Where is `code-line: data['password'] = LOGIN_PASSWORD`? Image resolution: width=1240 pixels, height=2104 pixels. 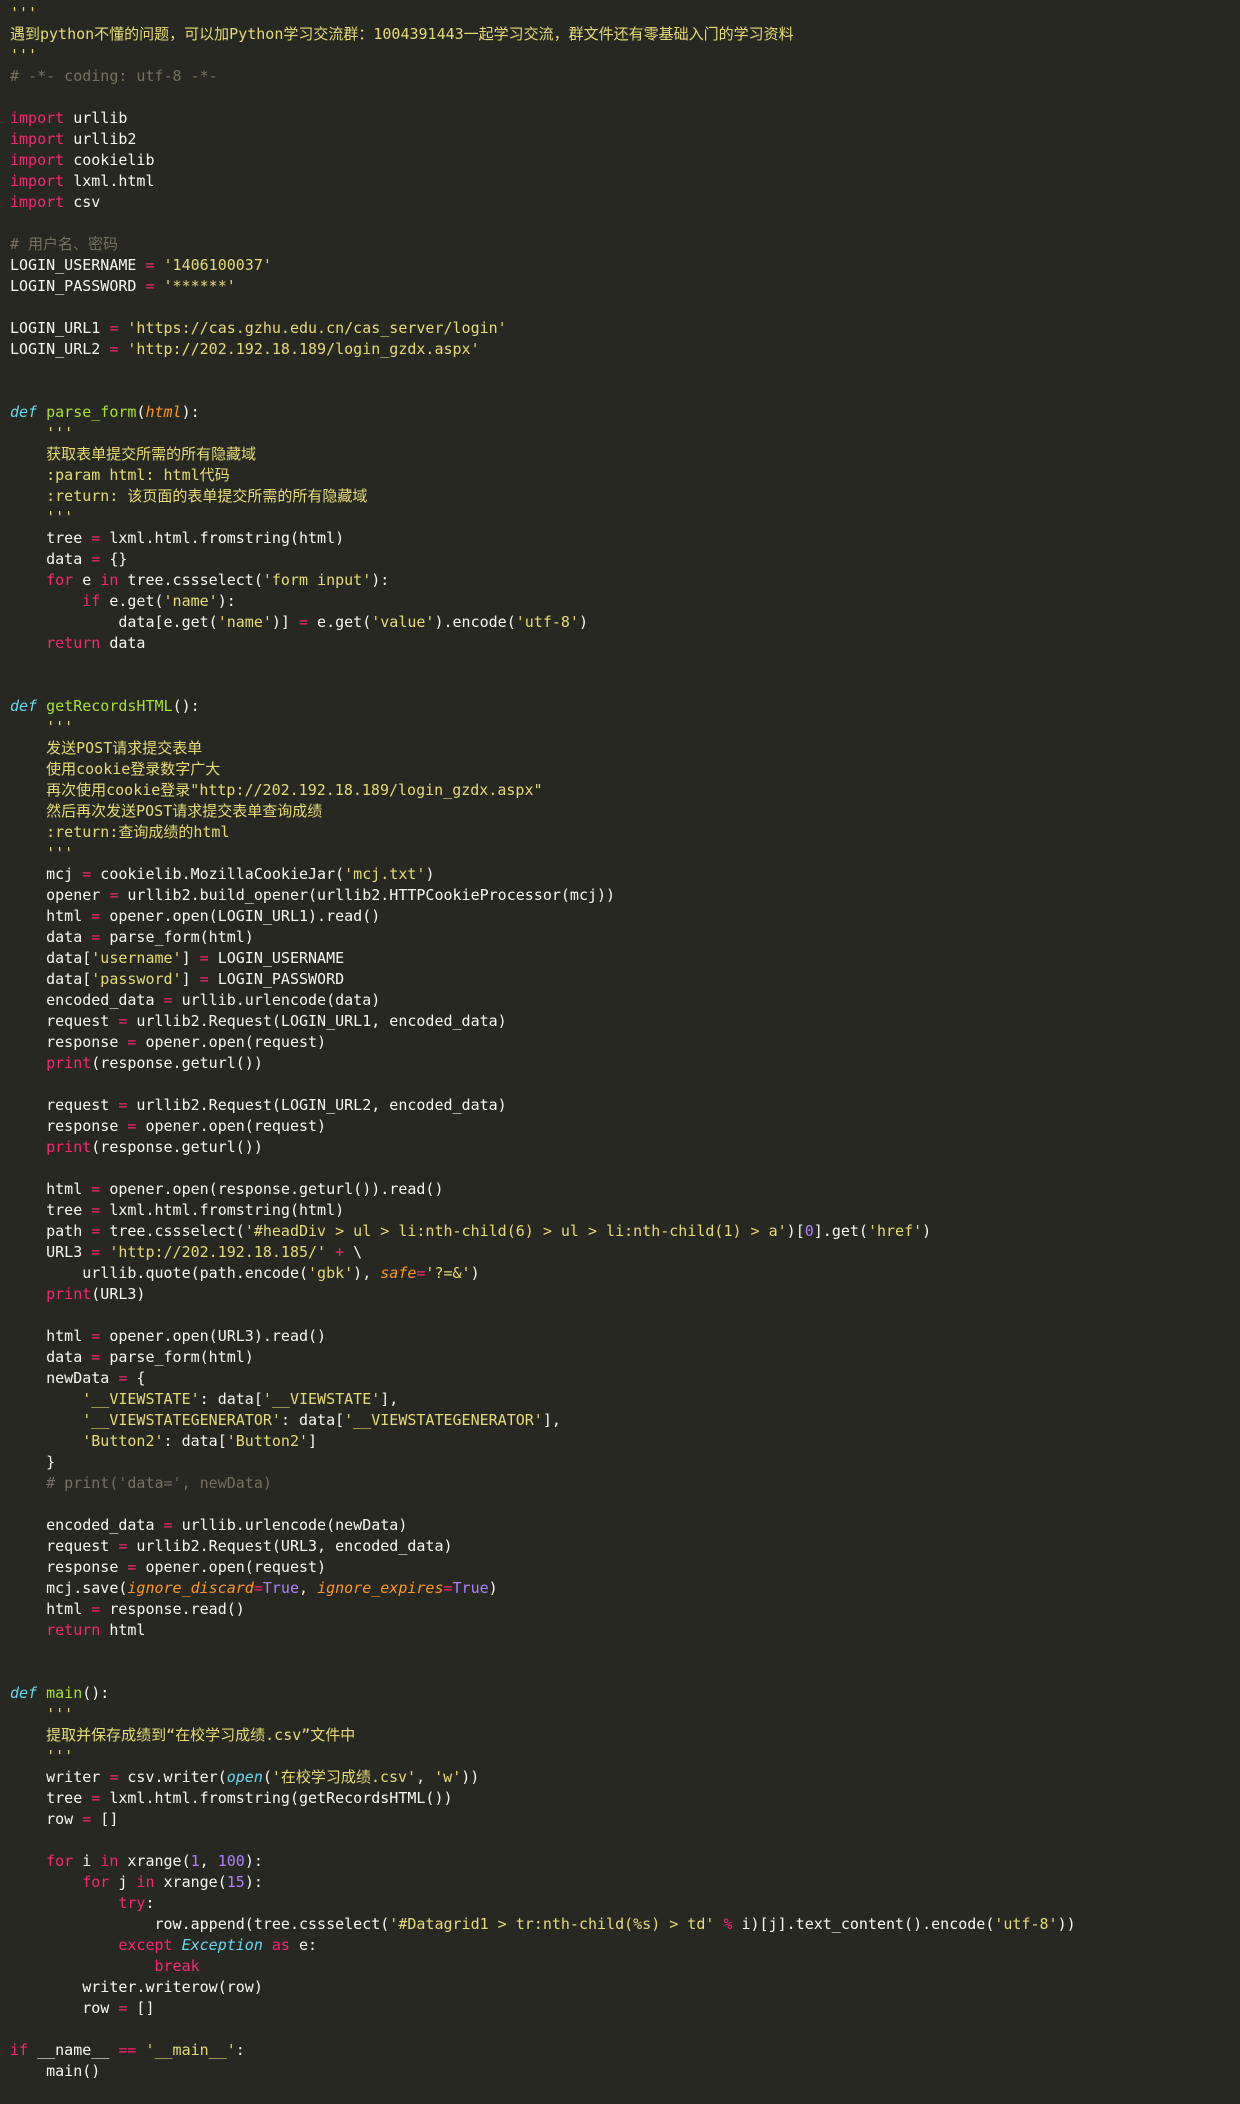
code-line: data['password'] = LOGIN_PASSWORD is located at coordinates (625, 979).